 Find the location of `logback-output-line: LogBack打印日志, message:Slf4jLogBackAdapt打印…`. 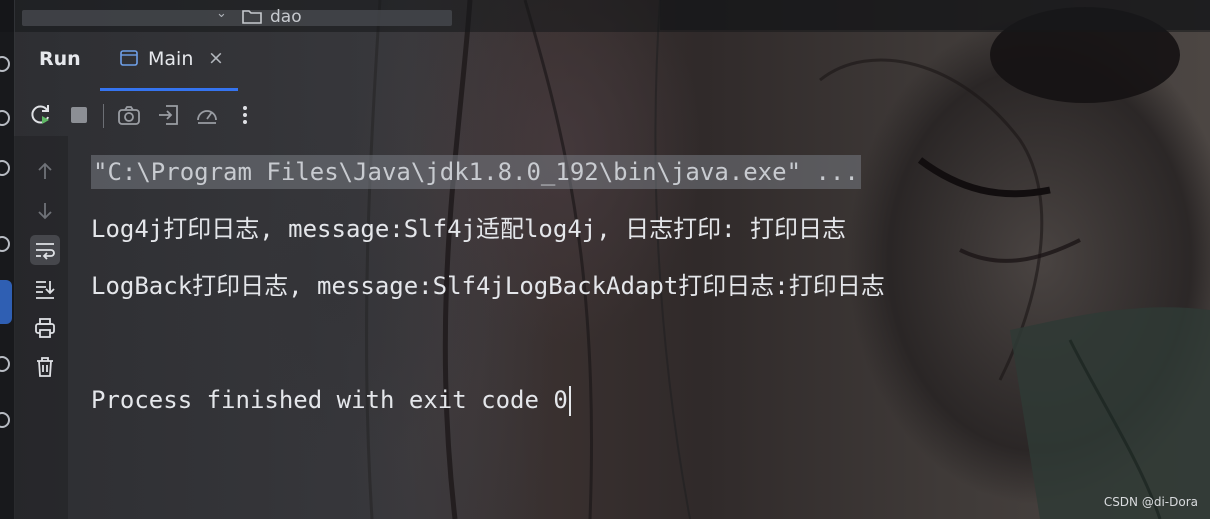

logback-output-line: LogBack打印日志, message:Slf4jLogBackAdapt打印… is located at coordinates (488, 286).